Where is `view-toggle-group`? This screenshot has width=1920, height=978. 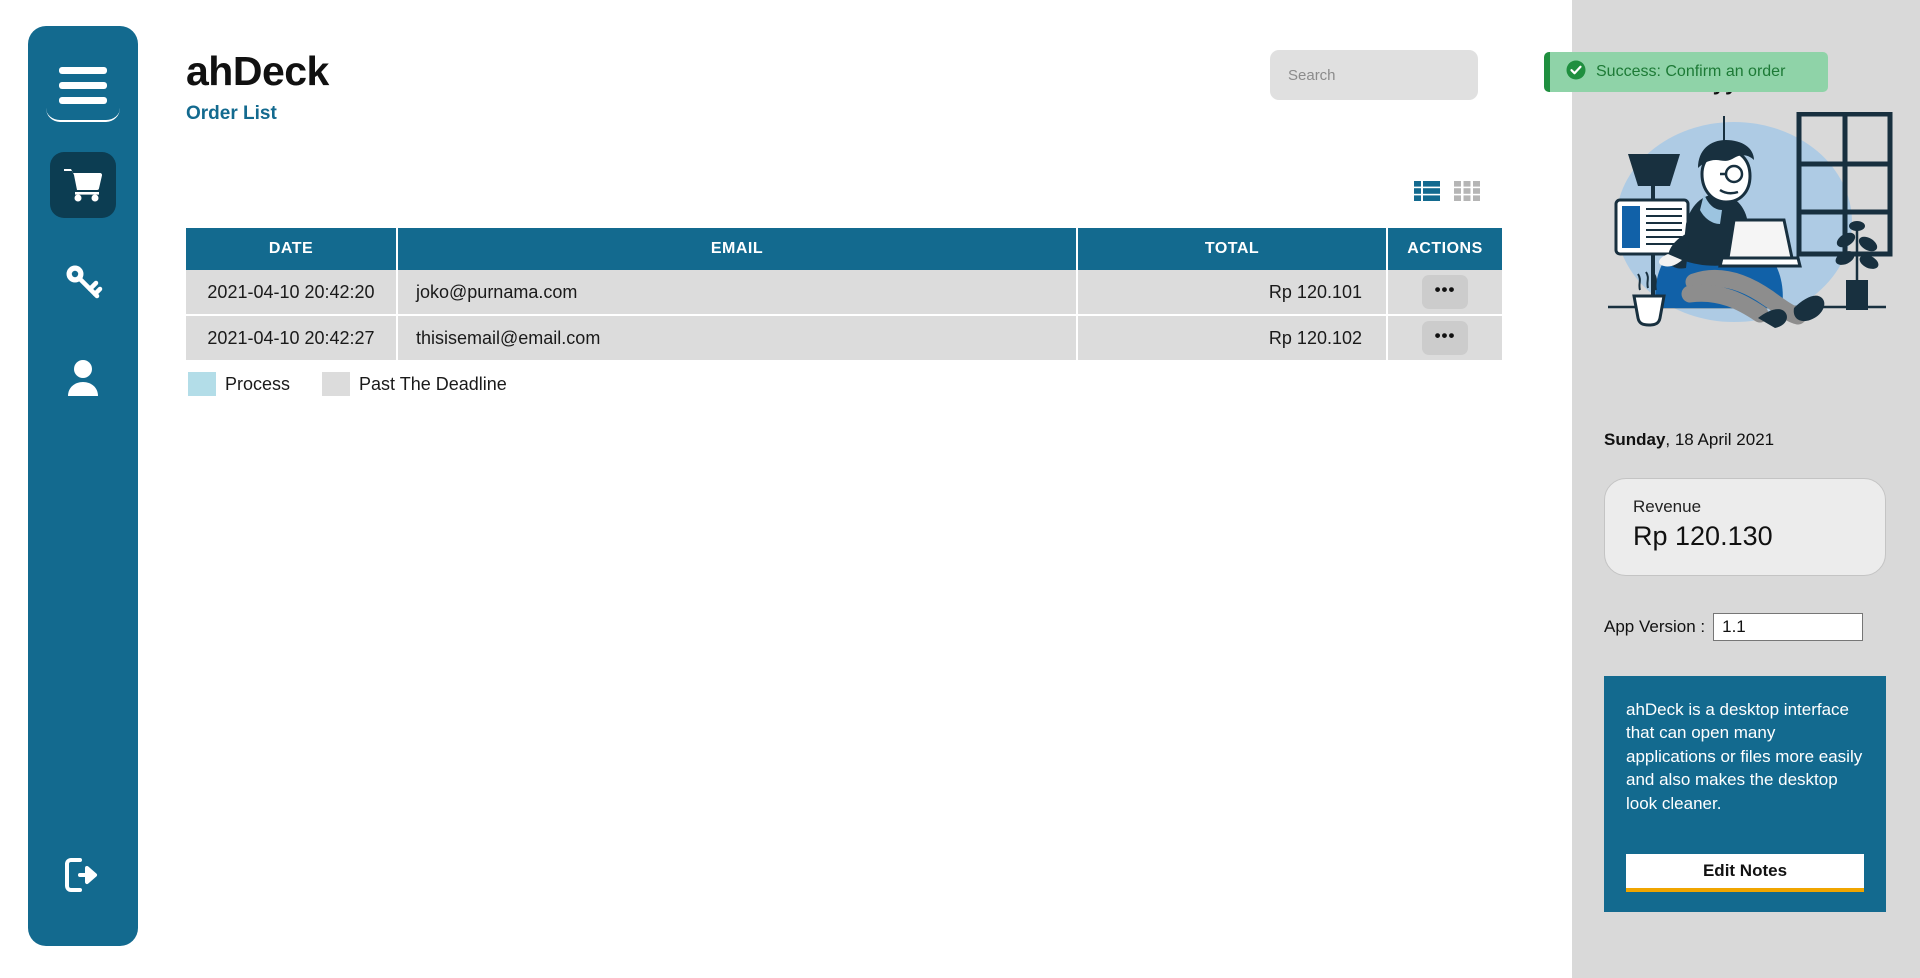
view-toggle-group is located at coordinates (1447, 191).